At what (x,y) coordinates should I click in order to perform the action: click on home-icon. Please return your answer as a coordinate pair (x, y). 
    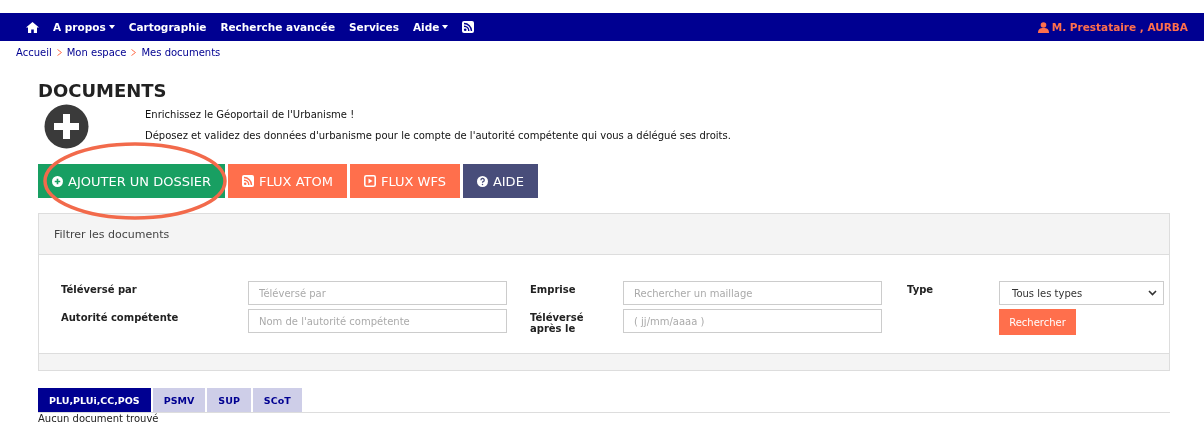
    Looking at the image, I should click on (32, 27).